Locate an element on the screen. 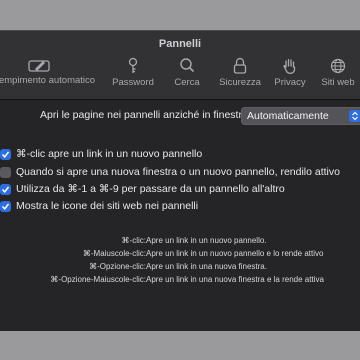  autofill-icon is located at coordinates (39, 66).